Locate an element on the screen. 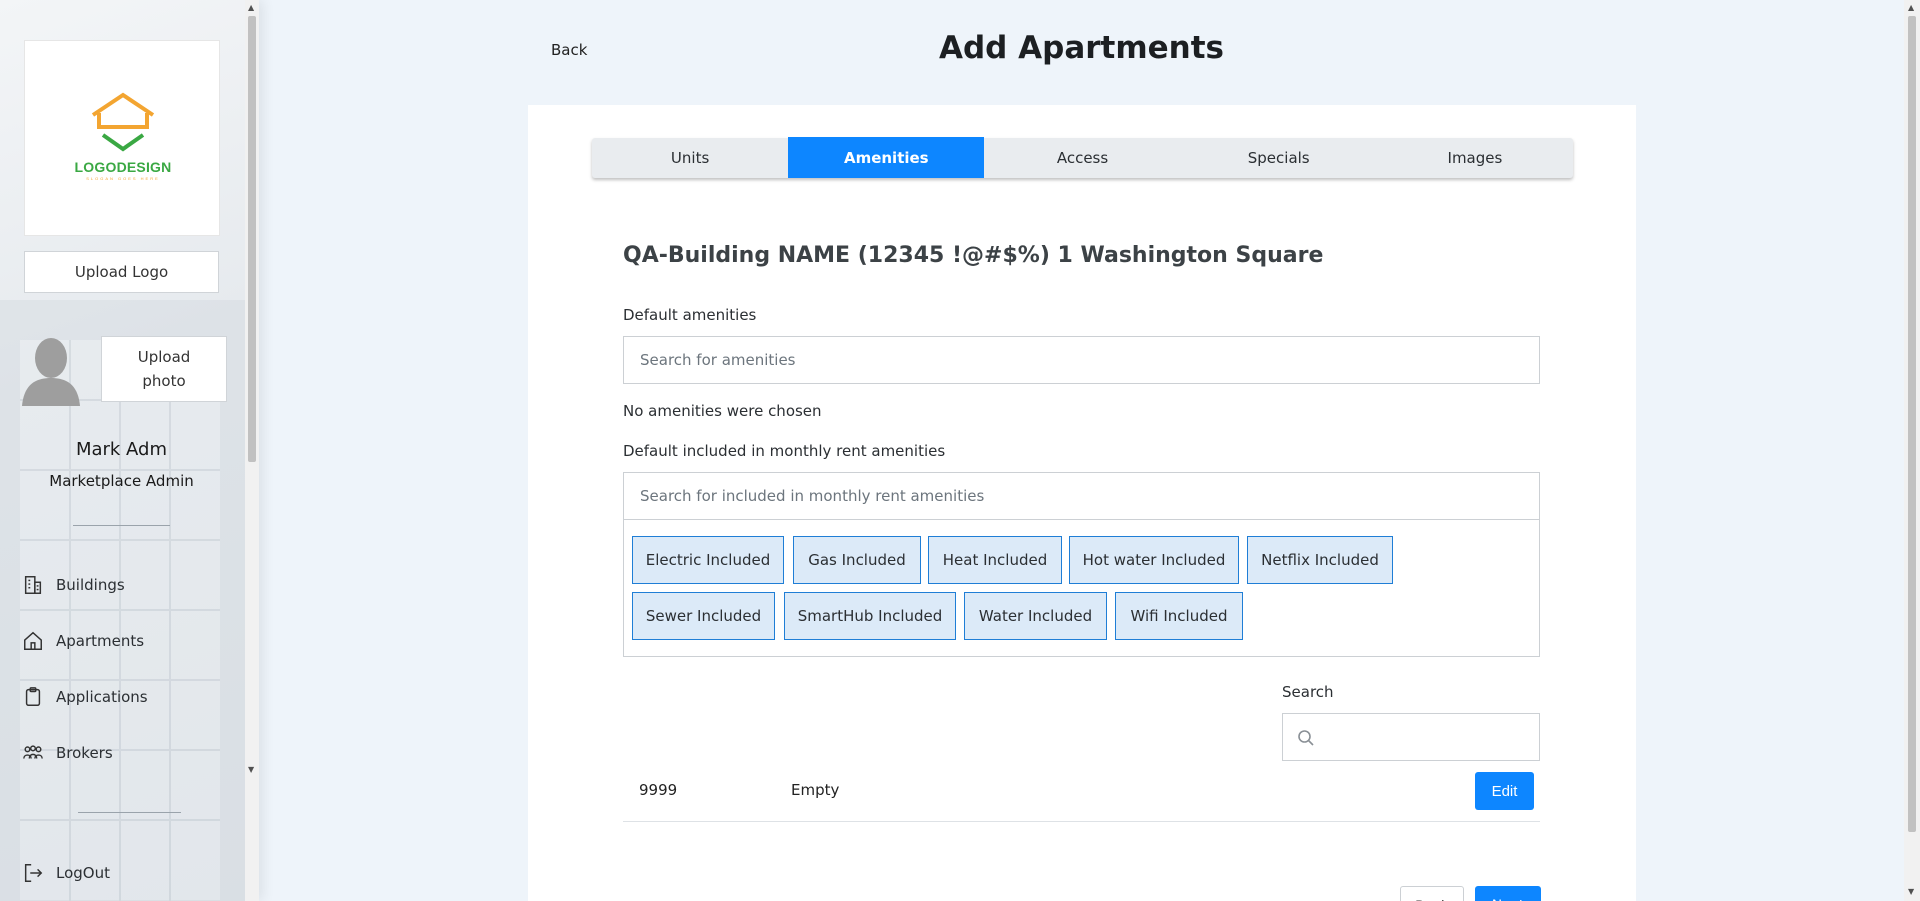  sidebar-item-buildings: Buildings is located at coordinates (73, 585).